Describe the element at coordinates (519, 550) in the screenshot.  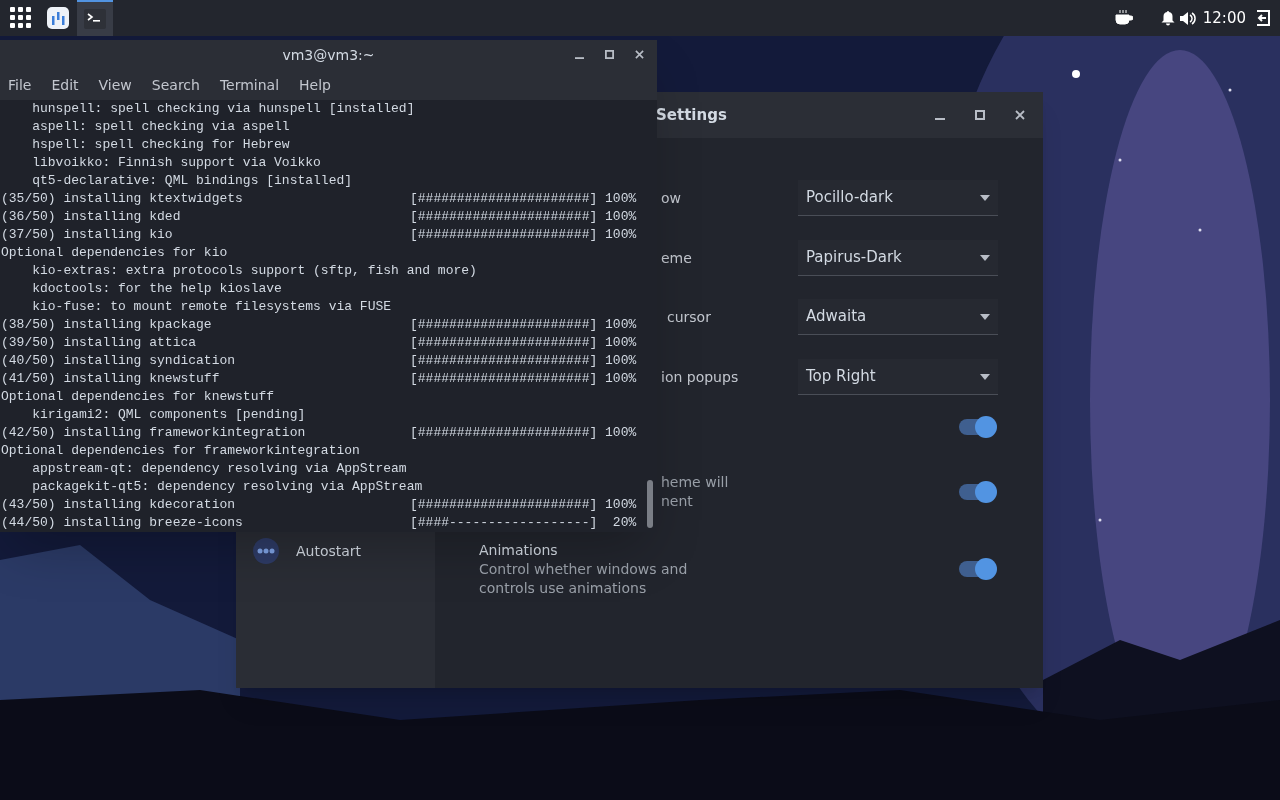
I see `setting-title: Animations` at that location.